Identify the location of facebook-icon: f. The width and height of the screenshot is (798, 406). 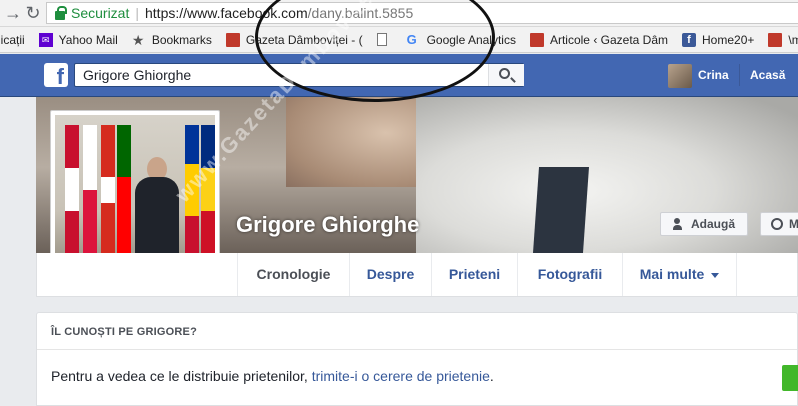
(689, 39).